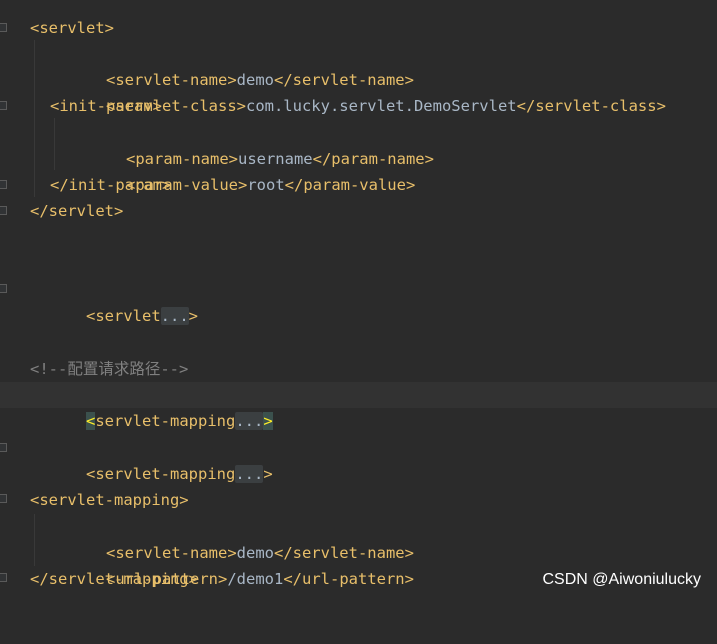 The height and width of the screenshot is (644, 717). Describe the element at coordinates (268, 421) in the screenshot. I see `matched-bracket: >` at that location.